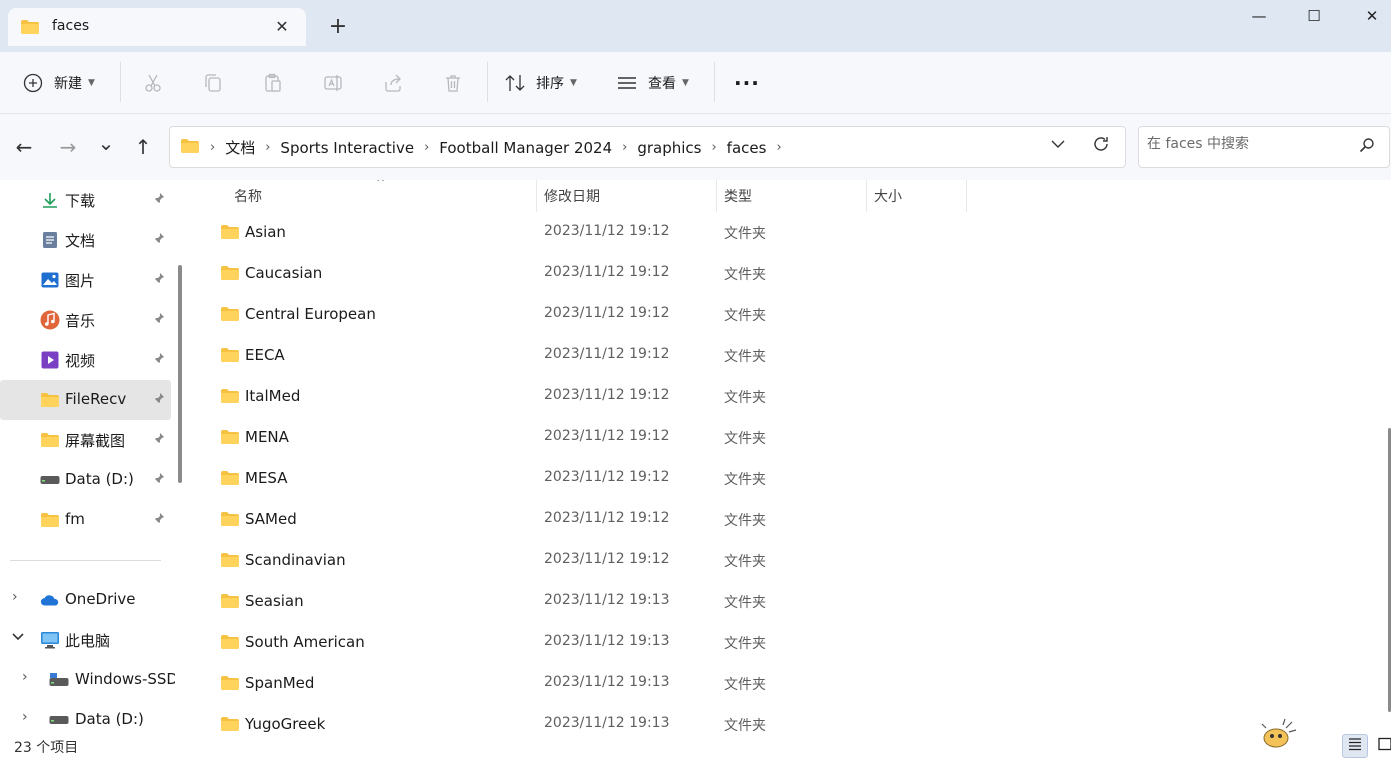 This screenshot has height=759, width=1391. I want to click on tab-faces: faces ✕, so click(157, 27).